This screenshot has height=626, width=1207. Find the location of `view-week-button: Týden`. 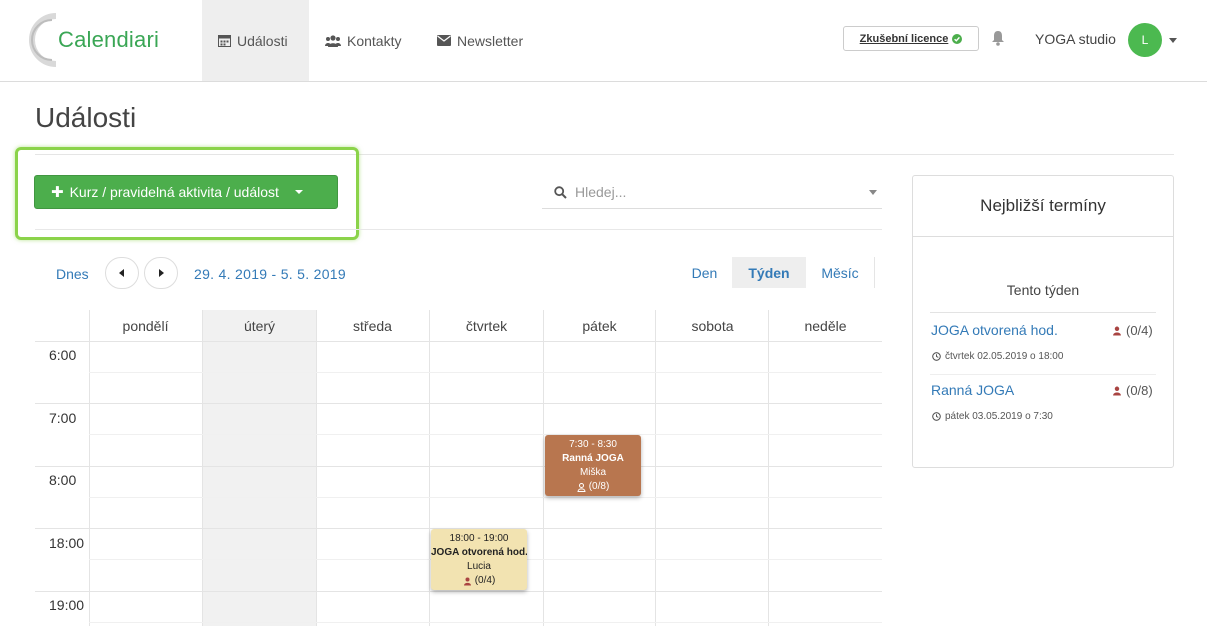

view-week-button: Týden is located at coordinates (769, 272).